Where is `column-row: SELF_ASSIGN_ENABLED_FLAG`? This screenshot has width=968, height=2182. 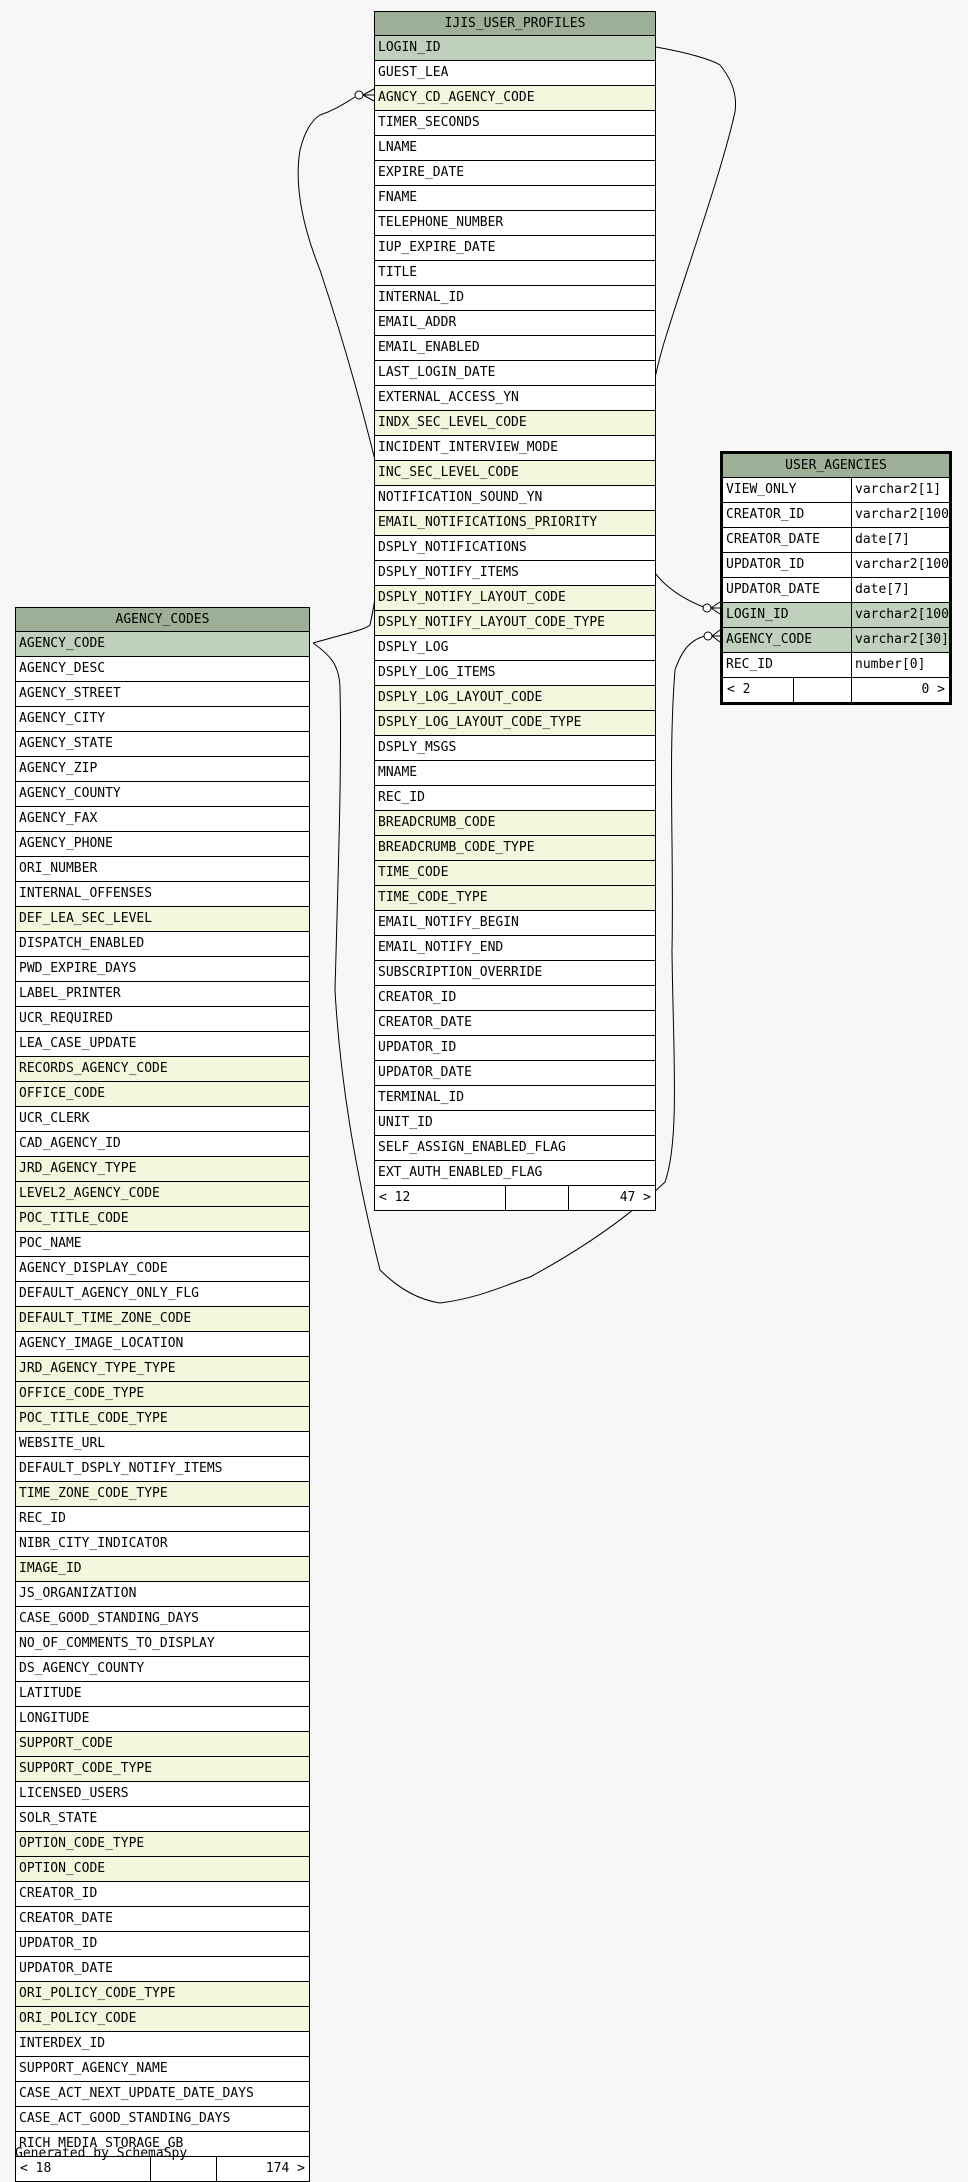
column-row: SELF_ASSIGN_ENABLED_FLAG is located at coordinates (515, 1148).